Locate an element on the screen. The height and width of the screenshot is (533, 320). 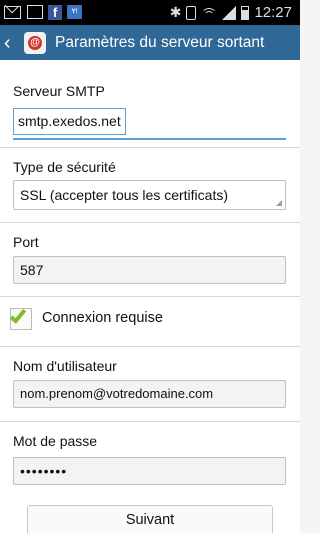
password-input: •••••••• is located at coordinates (149, 471).